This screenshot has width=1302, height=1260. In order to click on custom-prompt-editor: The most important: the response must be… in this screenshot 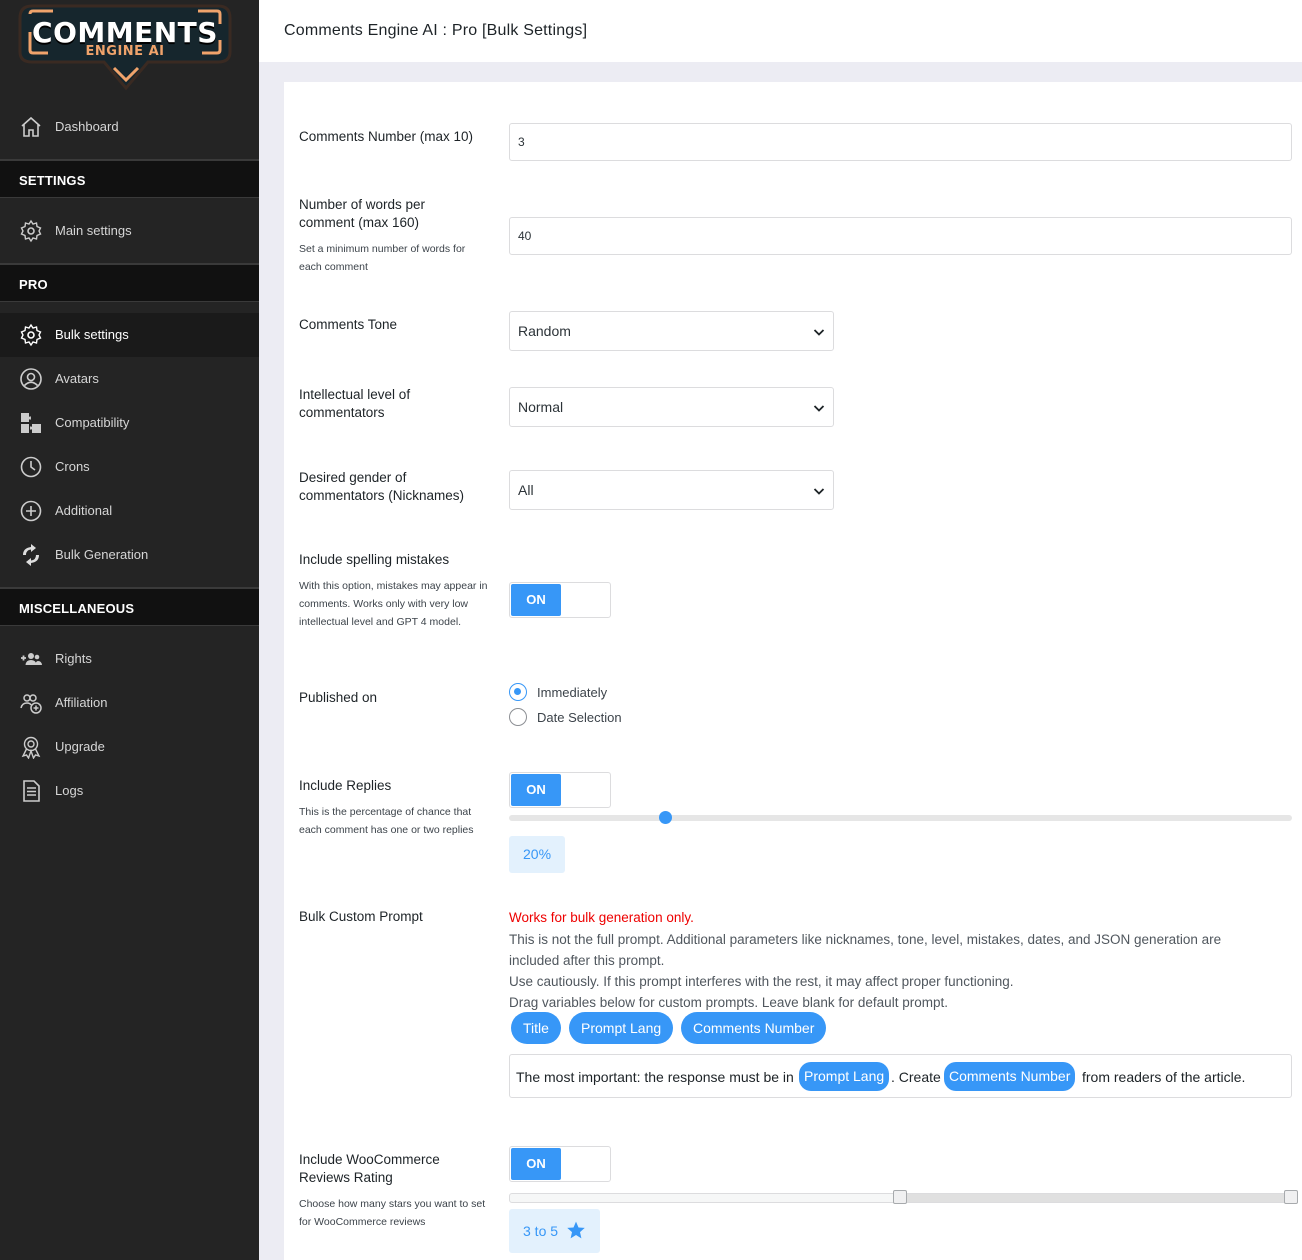, I will do `click(900, 1076)`.